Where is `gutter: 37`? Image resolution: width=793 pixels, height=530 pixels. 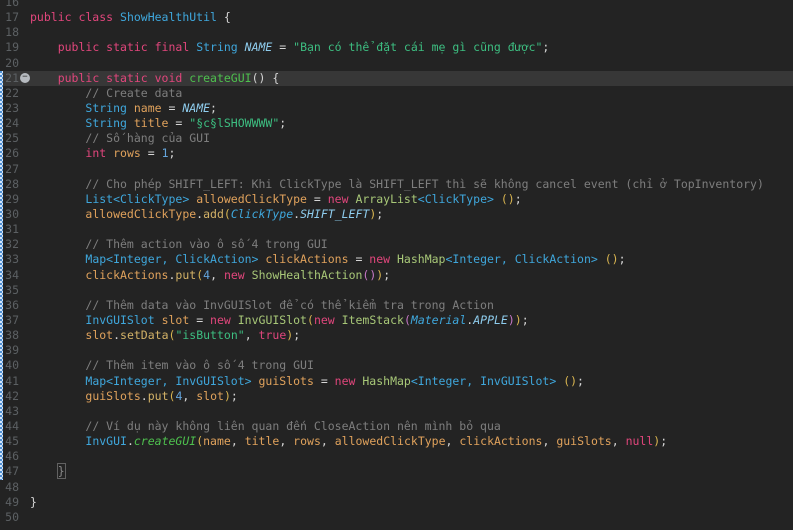
gutter: 37 is located at coordinates (15, 320).